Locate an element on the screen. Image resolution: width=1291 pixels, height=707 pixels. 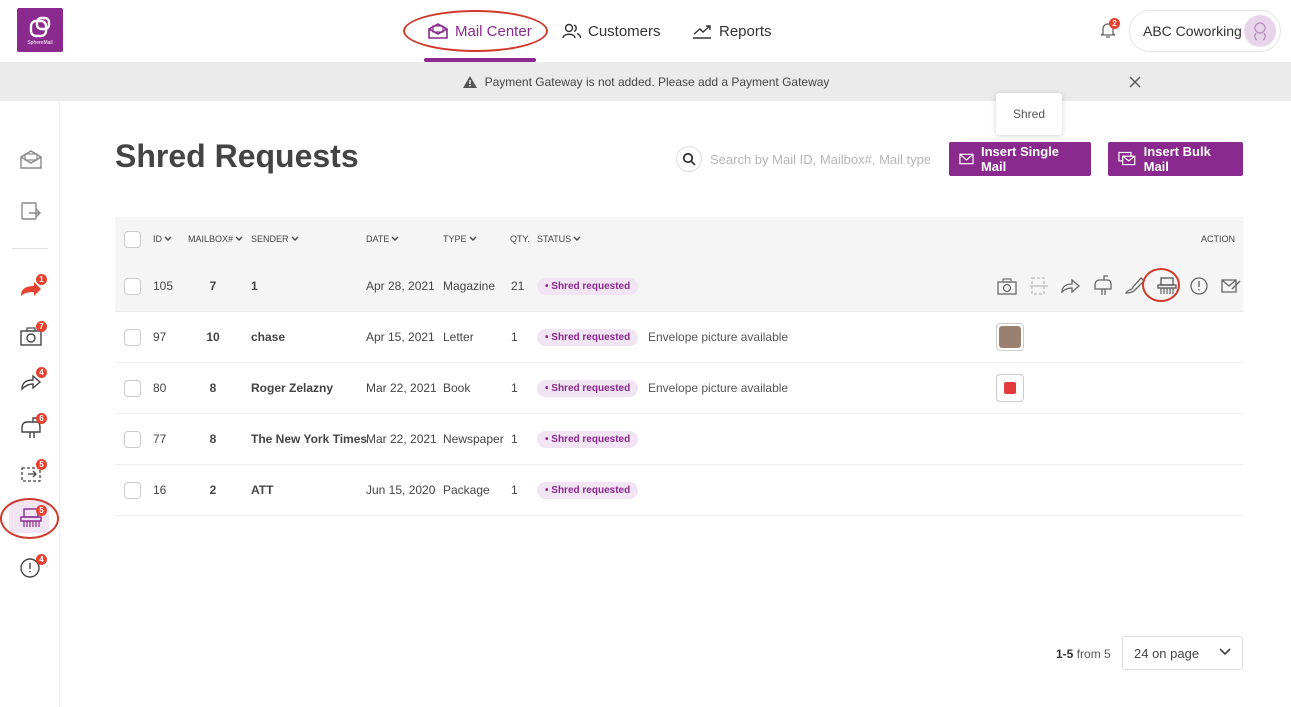
column-header-type-label: TYPE is located at coordinates (455, 239).